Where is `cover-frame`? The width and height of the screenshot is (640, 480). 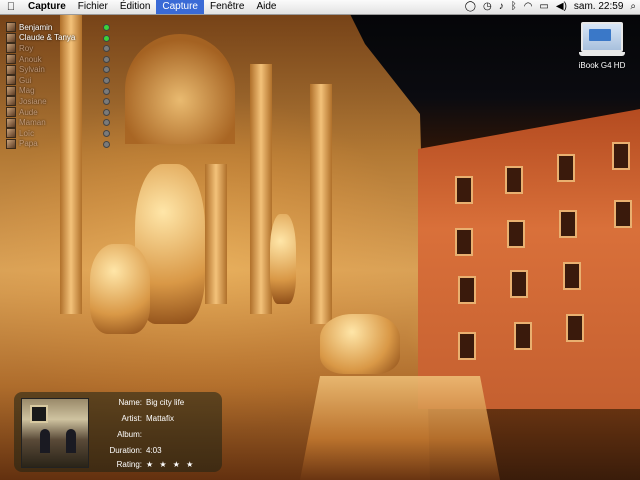
cover-frame is located at coordinates (39, 414).